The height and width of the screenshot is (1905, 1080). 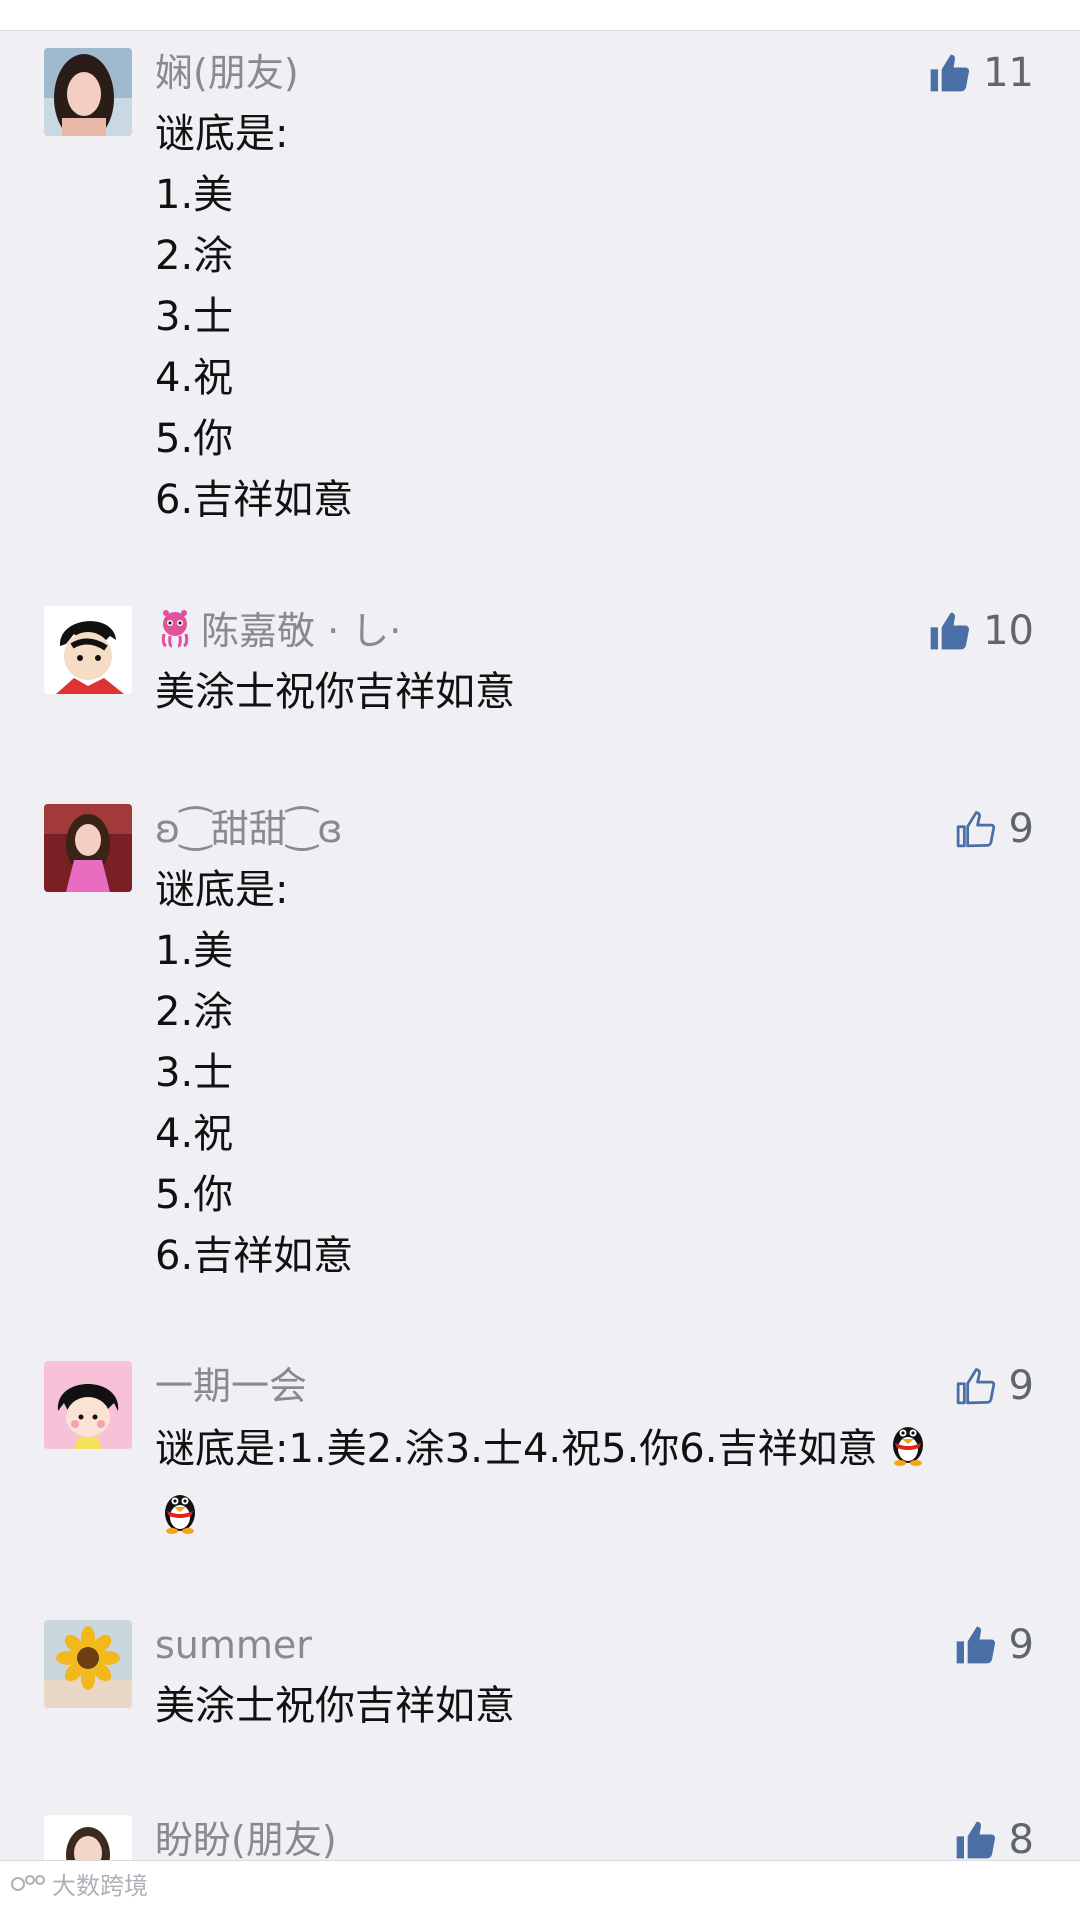 I want to click on comment-line-with-emoji: 谜底是:1.美2.涂3.士4.祝5.你6.吉祥如意, so click(x=595, y=1451).